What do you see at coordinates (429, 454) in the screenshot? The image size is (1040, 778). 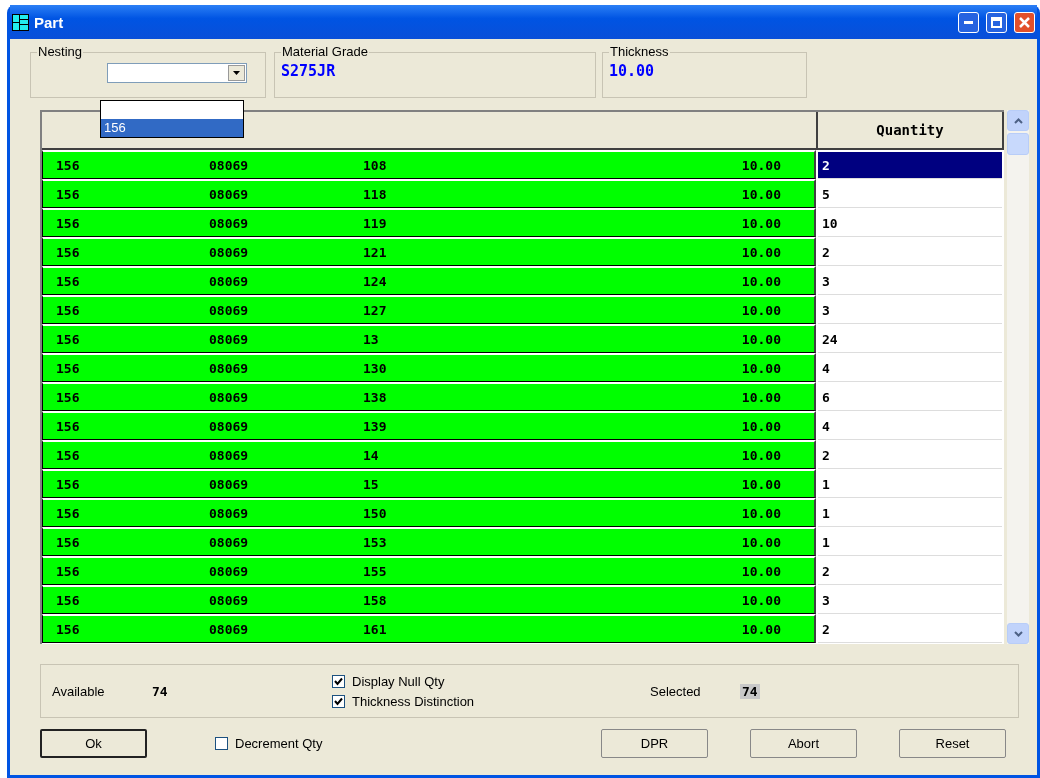 I see `table-row: 156 08069 14 10.00` at bounding box center [429, 454].